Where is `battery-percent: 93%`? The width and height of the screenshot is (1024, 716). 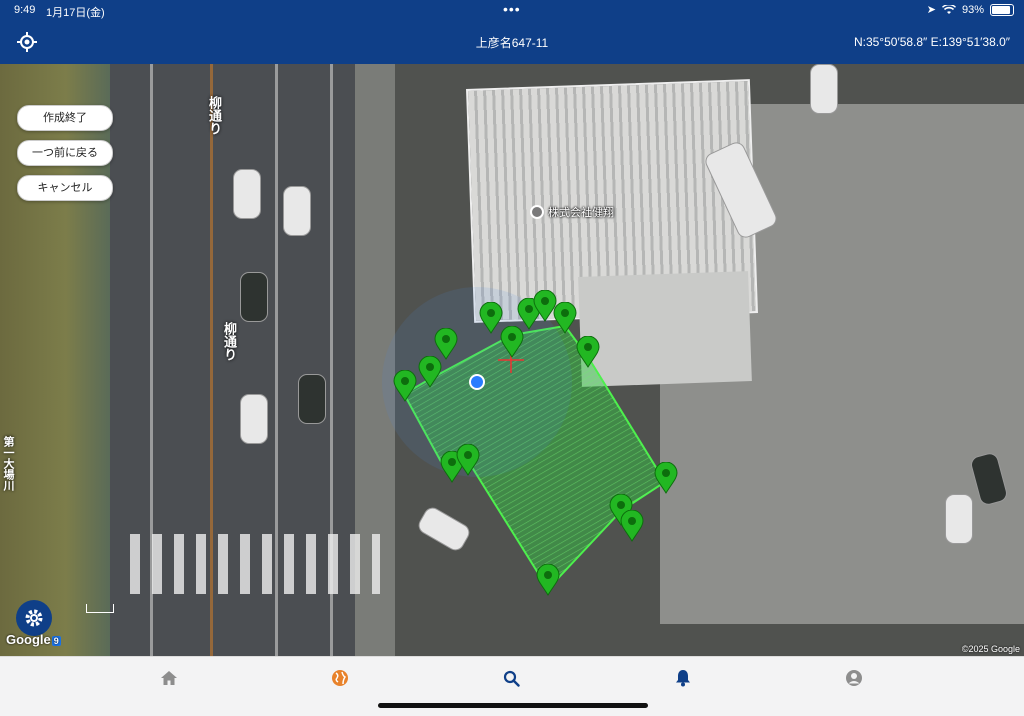
battery-percent: 93% is located at coordinates (972, 9).